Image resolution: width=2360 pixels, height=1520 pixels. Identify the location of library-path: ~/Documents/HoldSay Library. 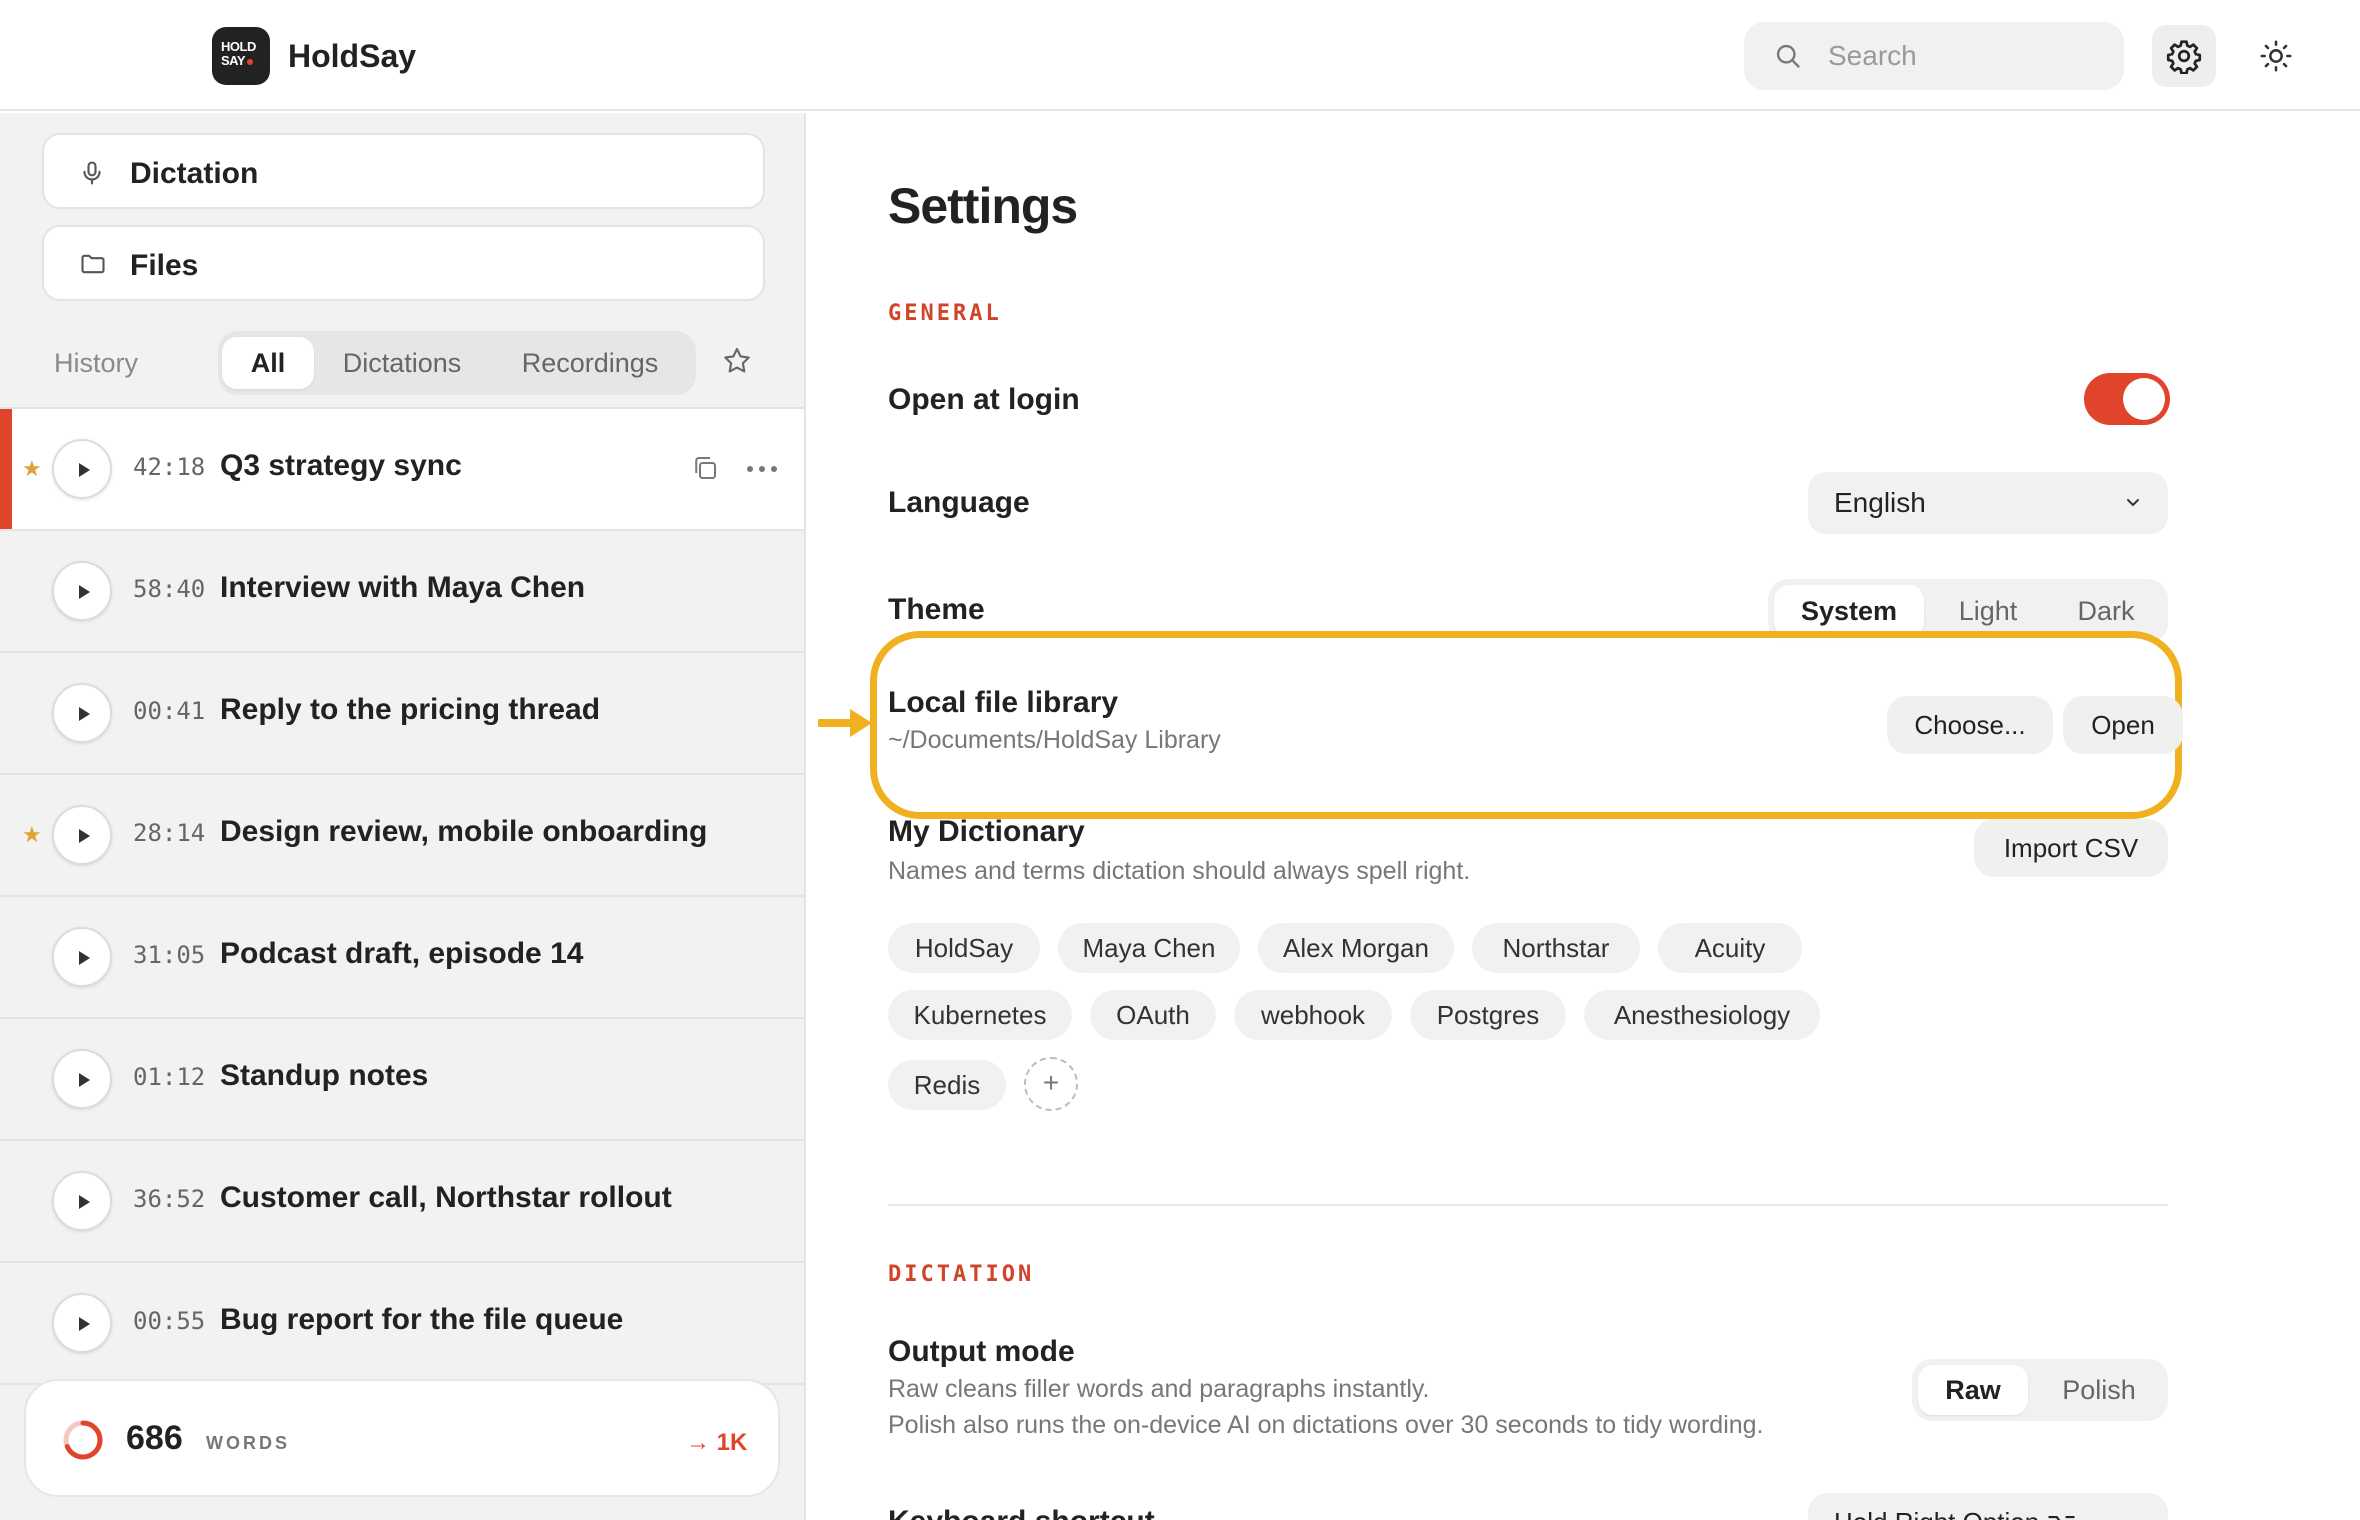
(1054, 740).